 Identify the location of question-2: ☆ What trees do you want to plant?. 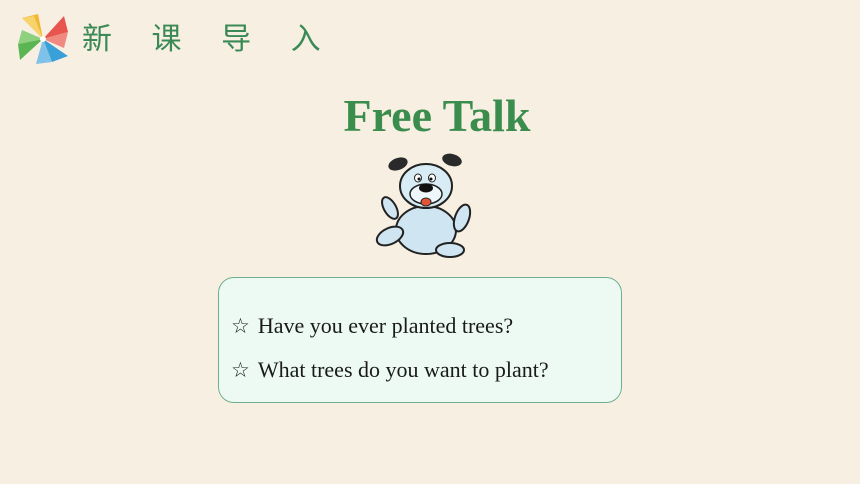
(390, 370).